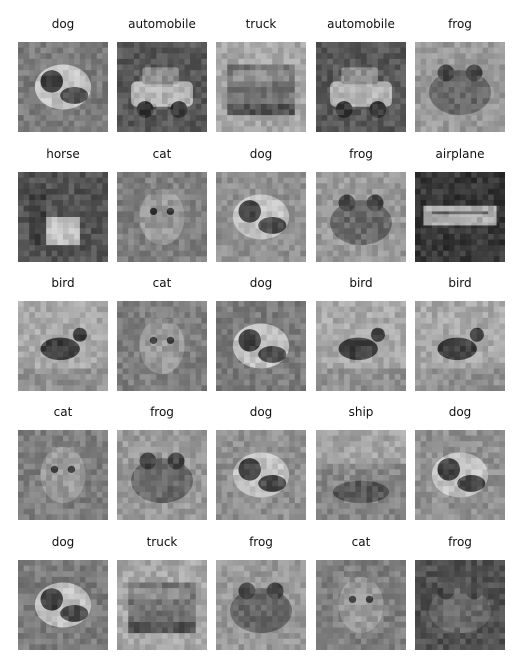 The width and height of the screenshot is (523, 669). Describe the element at coordinates (460, 412) in the screenshot. I see `image-label: dog` at that location.